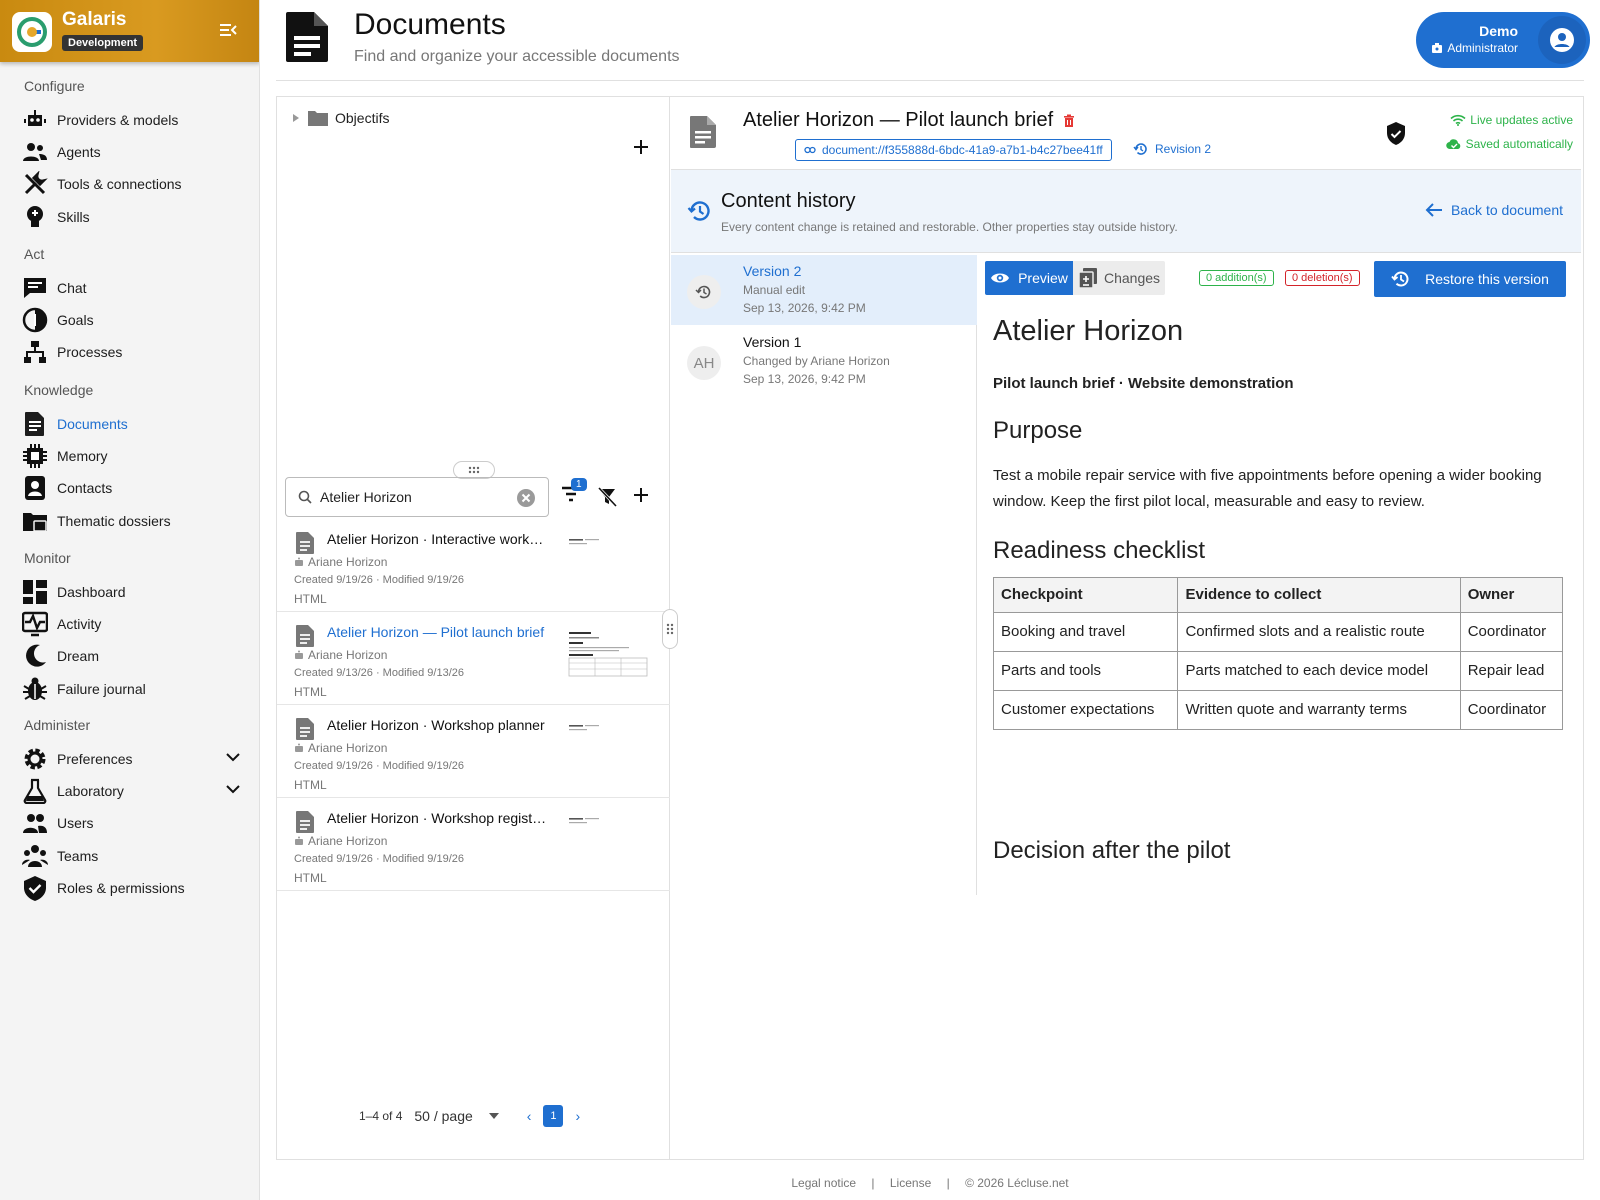  I want to click on document-title: Atelier Horizon · Workshop registration, so click(438, 818).